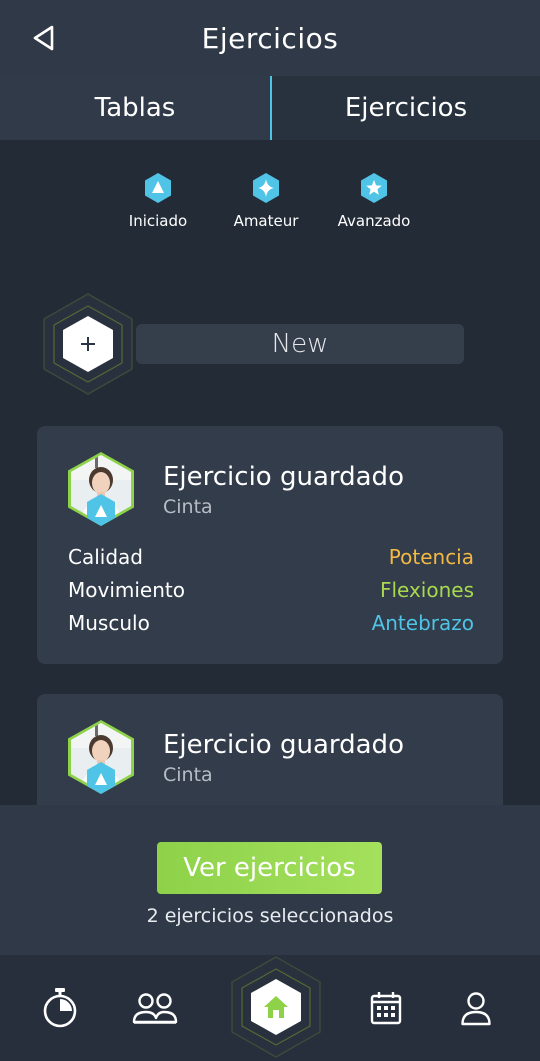 This screenshot has height=1061, width=540. I want to click on tab-ejercicios: Ejercicios, so click(405, 108).